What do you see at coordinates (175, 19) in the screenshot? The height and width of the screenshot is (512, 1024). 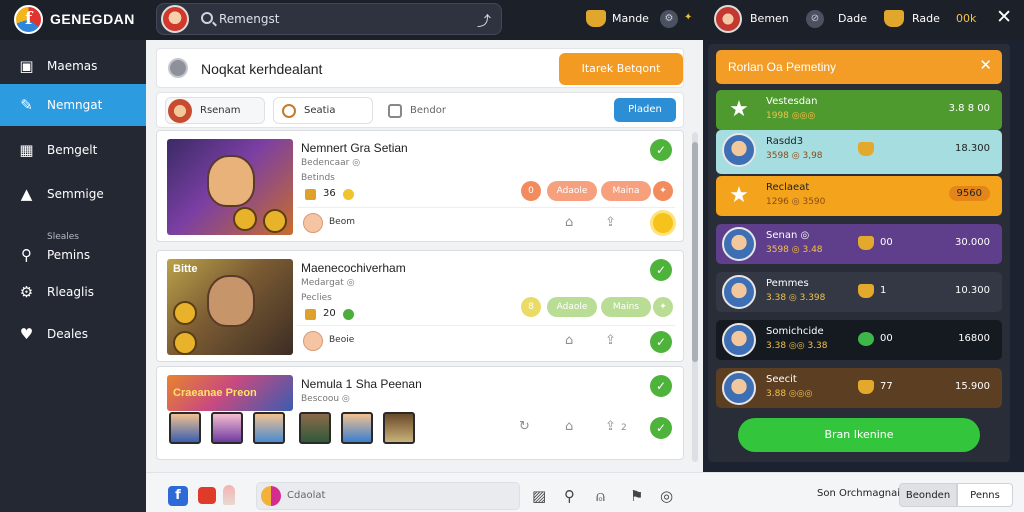 I see `search-avatar` at bounding box center [175, 19].